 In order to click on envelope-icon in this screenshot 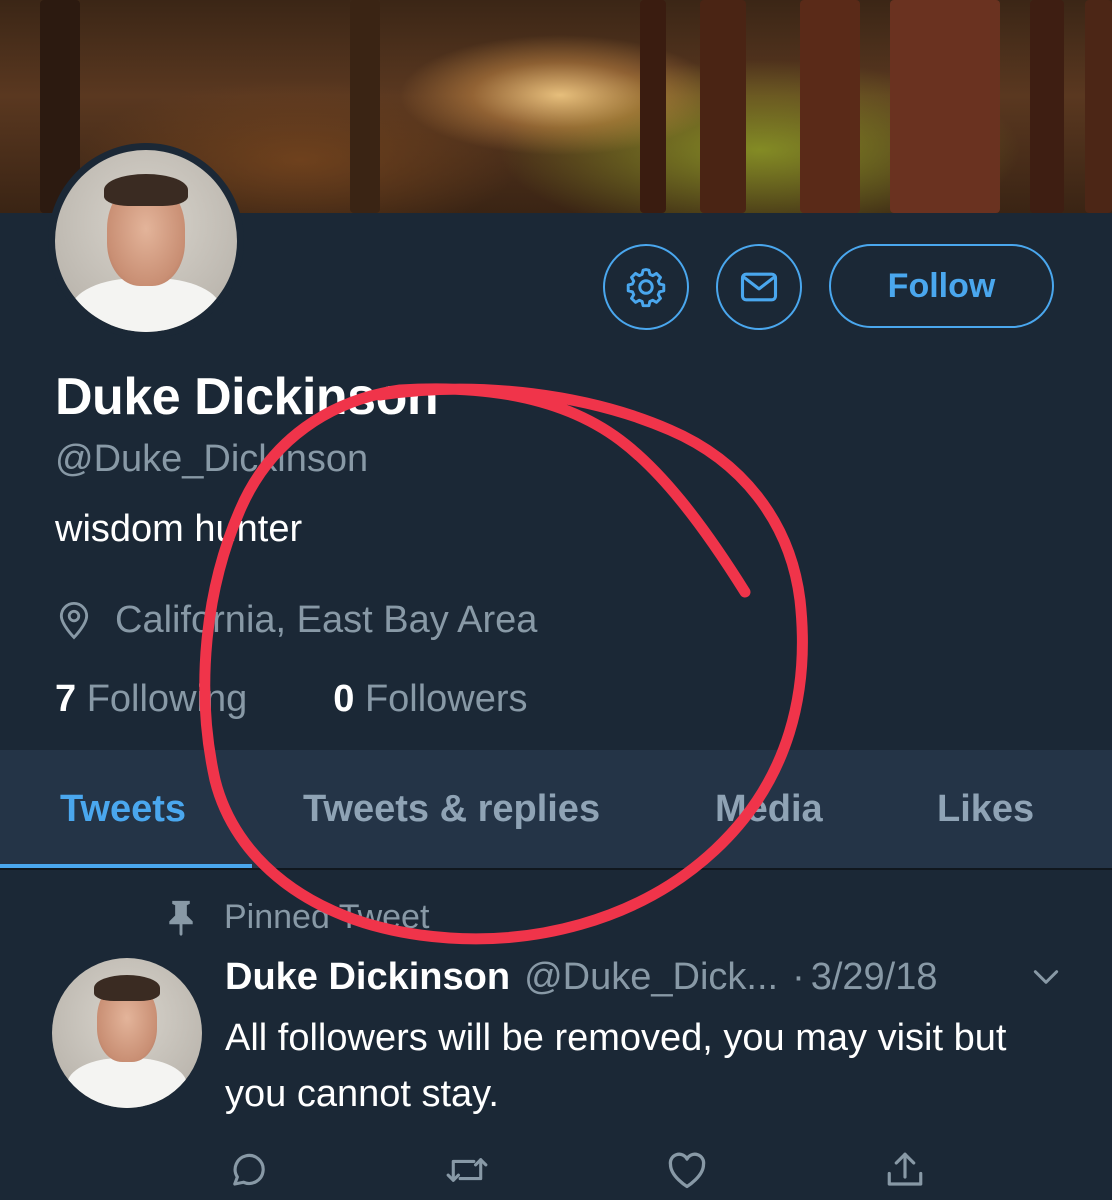, I will do `click(759, 287)`.